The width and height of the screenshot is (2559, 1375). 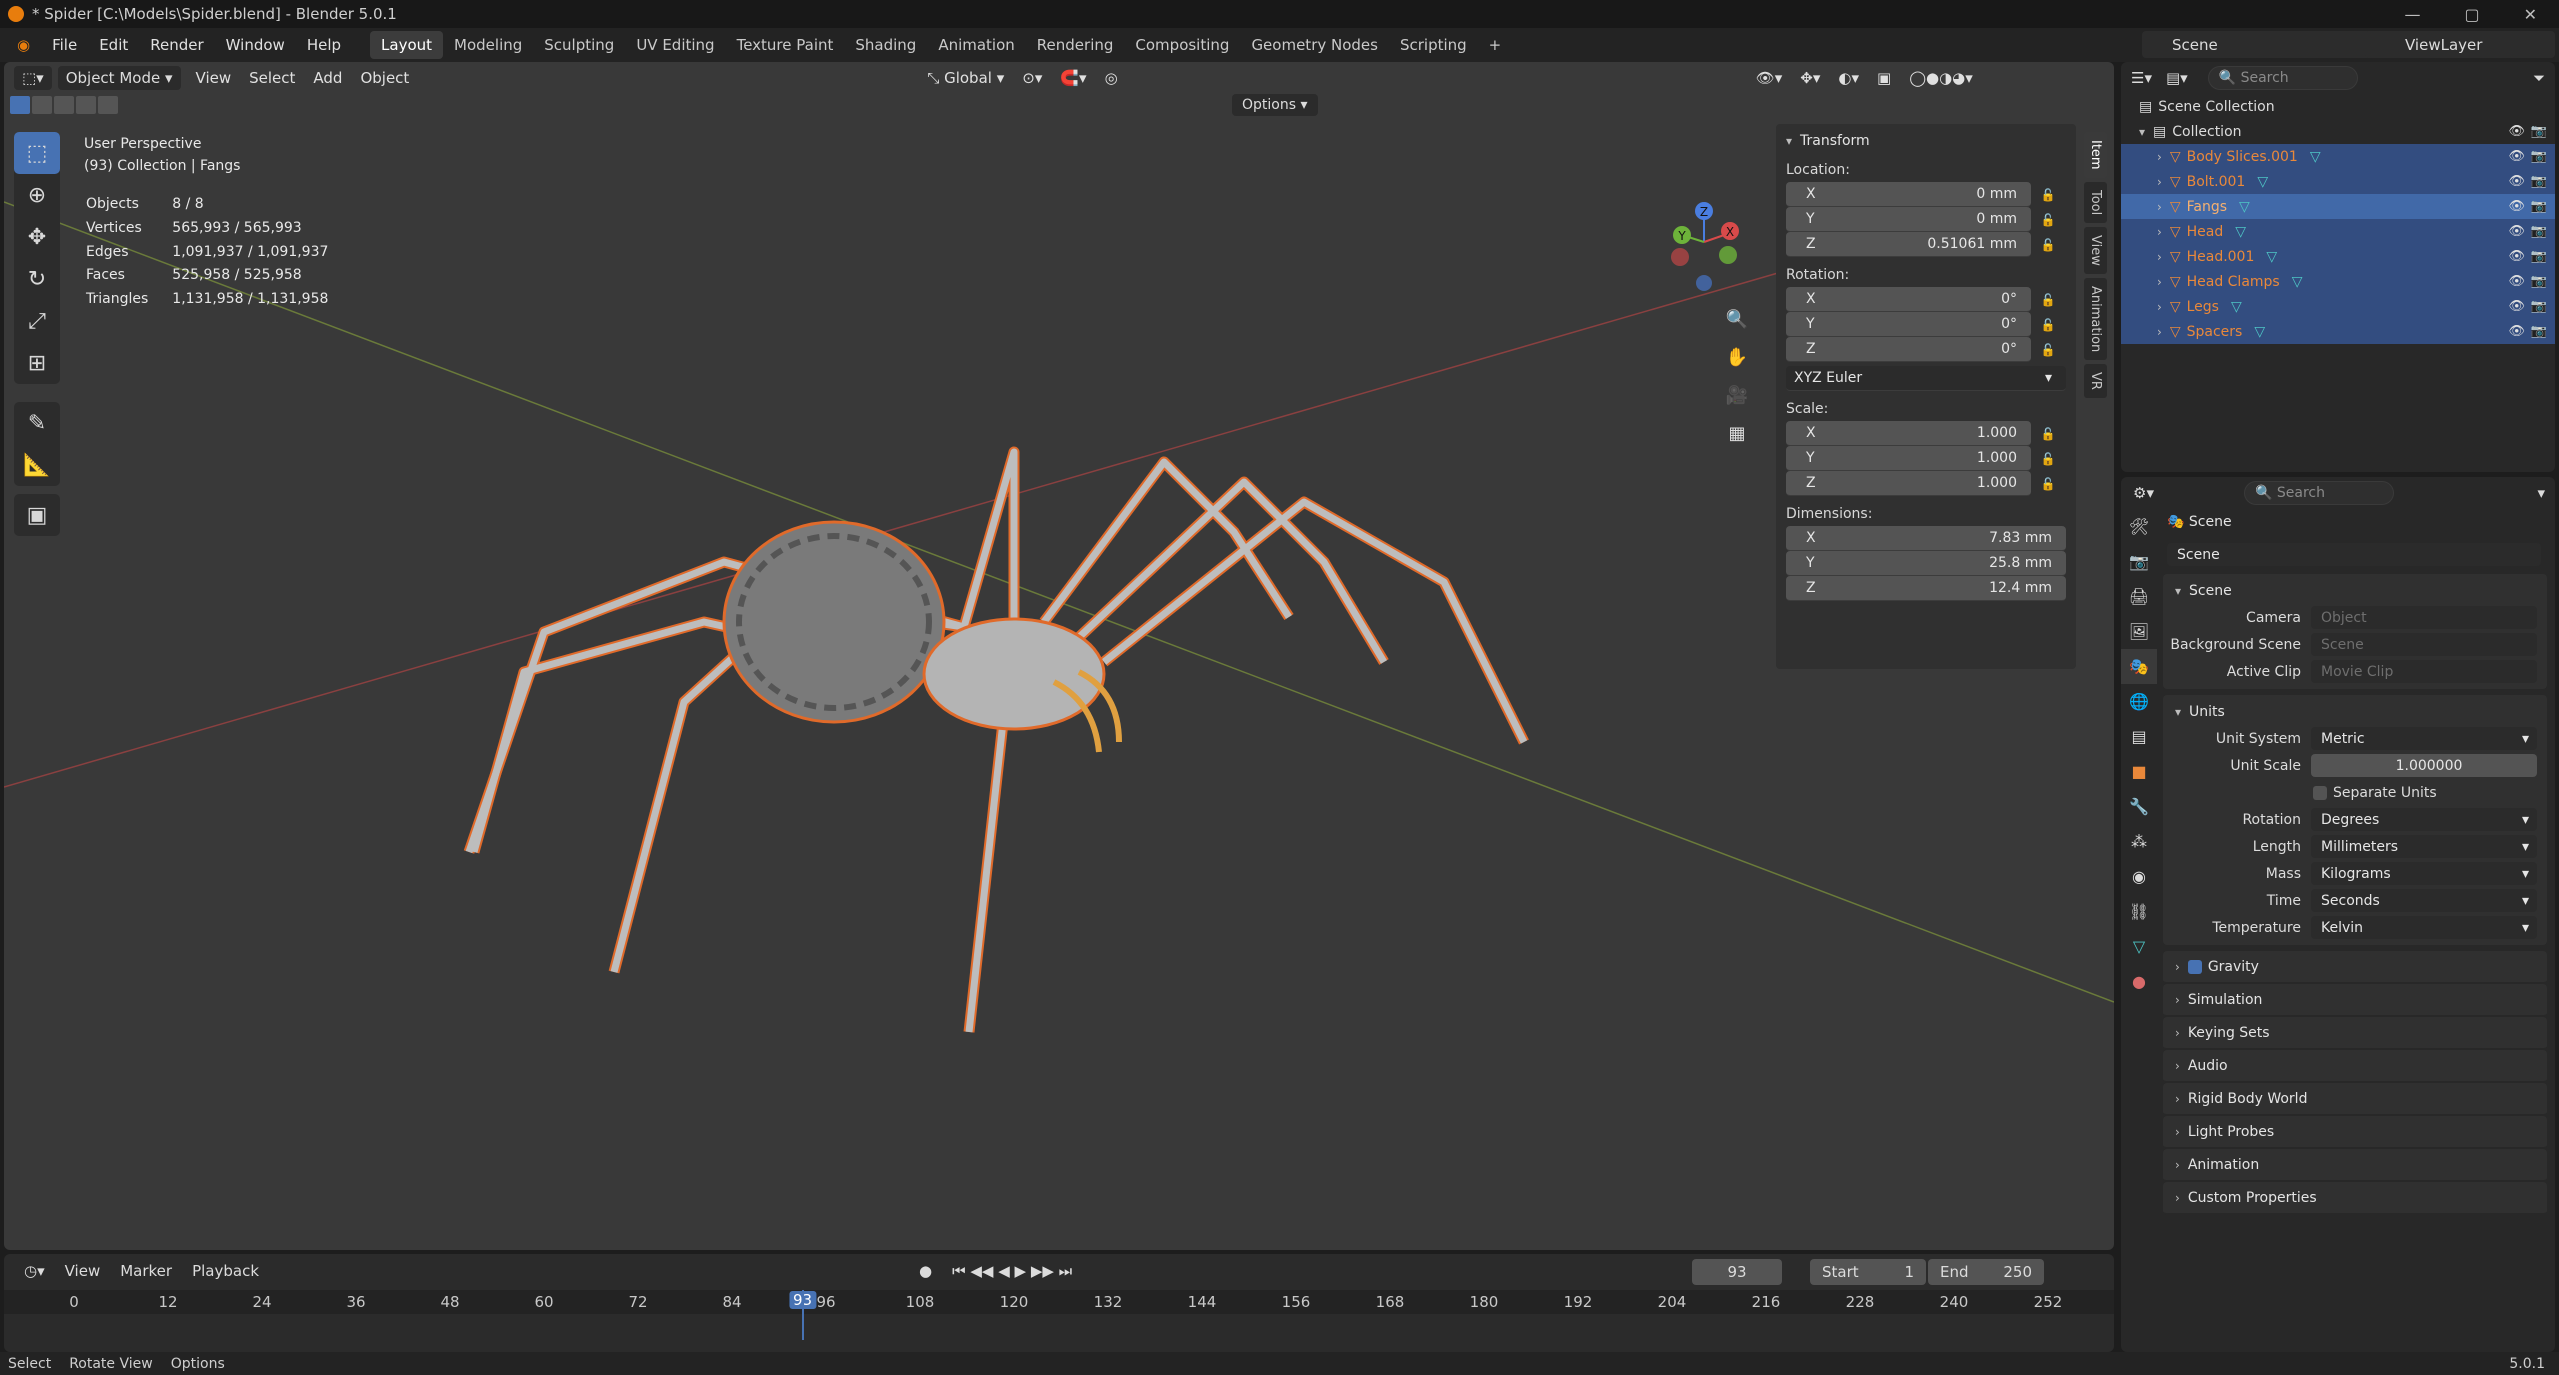 What do you see at coordinates (2338, 281) in the screenshot?
I see `outliner-item: › ▽ Head Clamps ▽ 👁 📷` at bounding box center [2338, 281].